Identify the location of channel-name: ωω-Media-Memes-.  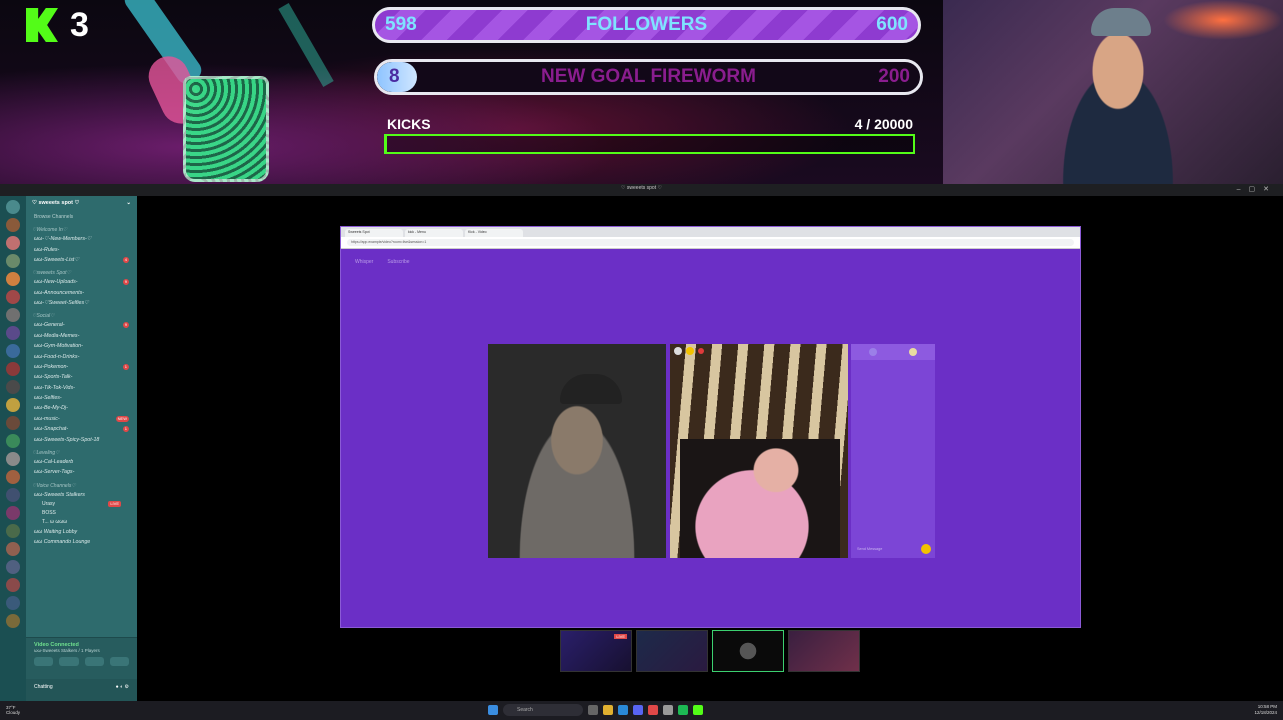
(57, 335).